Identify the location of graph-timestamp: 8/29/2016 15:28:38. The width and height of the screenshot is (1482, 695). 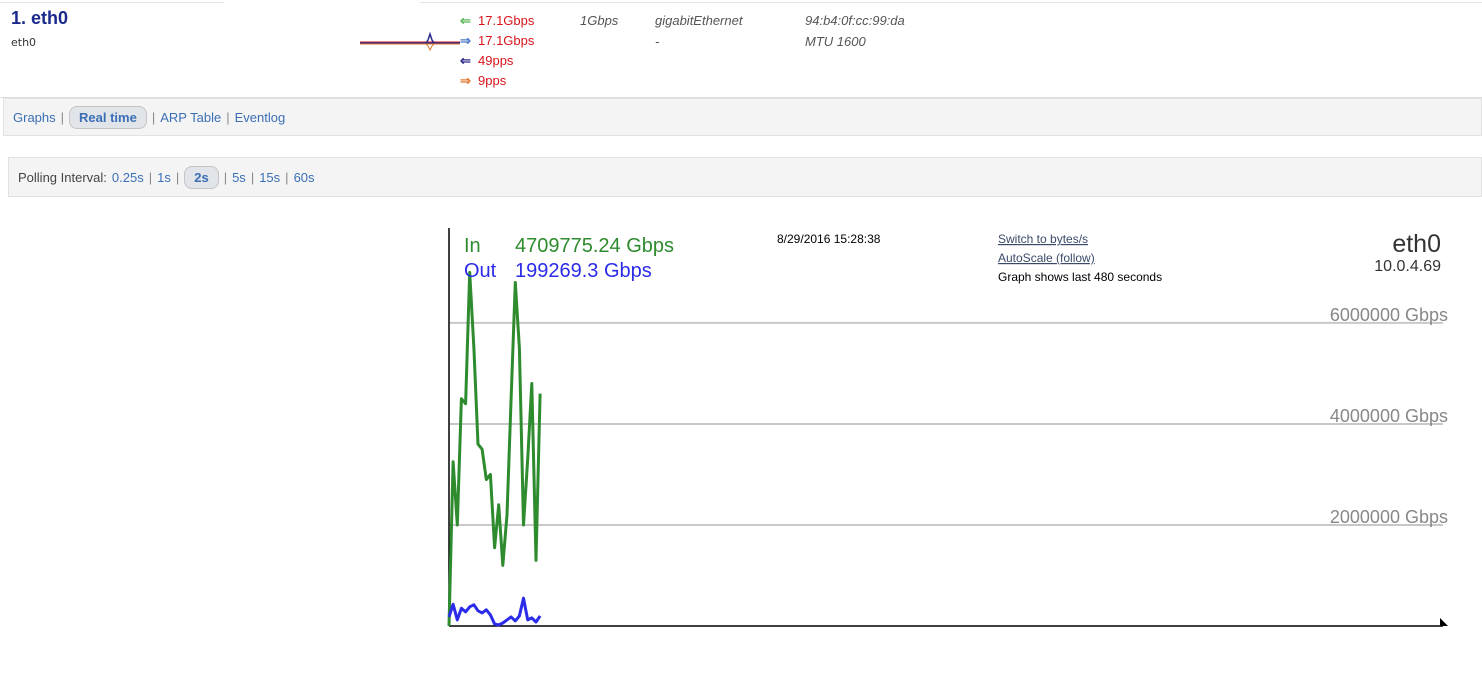
(829, 239).